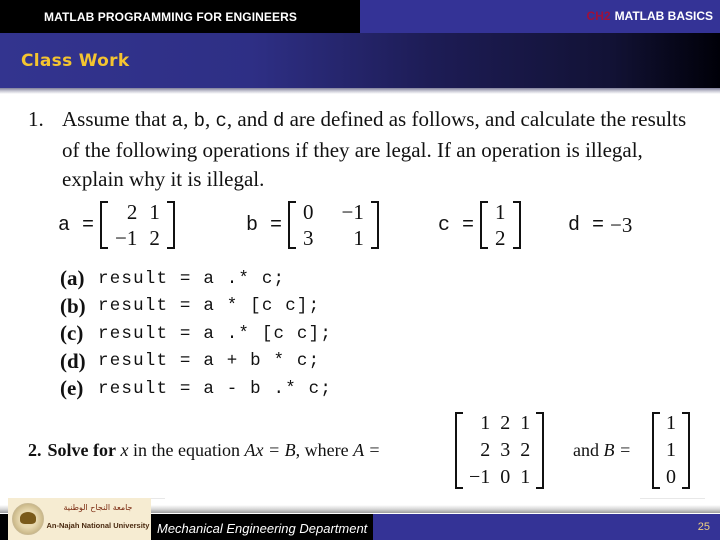  I want to click on operation-code: result = a .* [c c];, so click(215, 333).